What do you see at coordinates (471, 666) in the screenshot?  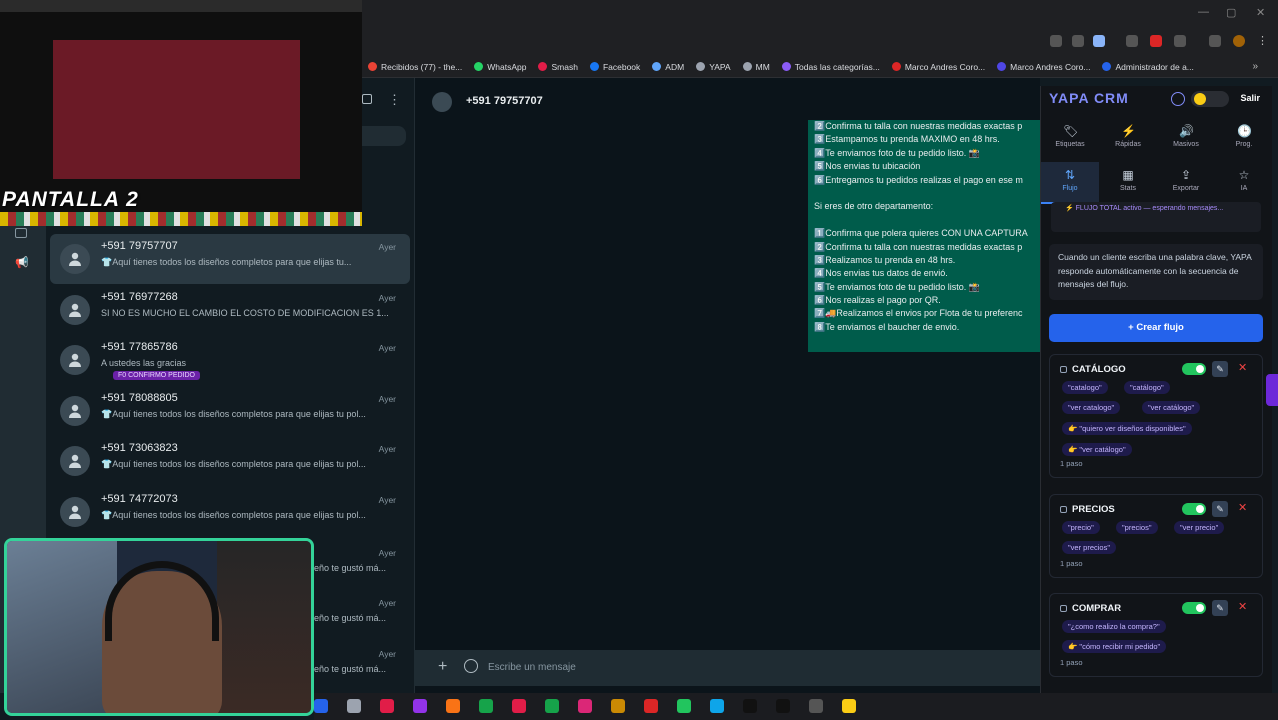 I see `emoji-icon` at bounding box center [471, 666].